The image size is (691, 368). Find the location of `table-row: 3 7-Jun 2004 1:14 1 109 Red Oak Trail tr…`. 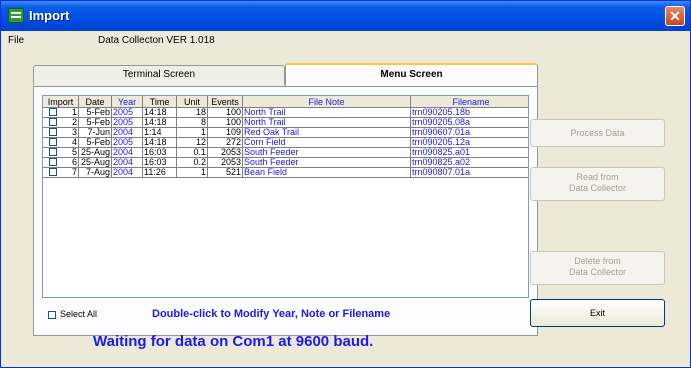

table-row: 3 7-Jun 2004 1:14 1 109 Red Oak Trail tr… is located at coordinates (285, 132).